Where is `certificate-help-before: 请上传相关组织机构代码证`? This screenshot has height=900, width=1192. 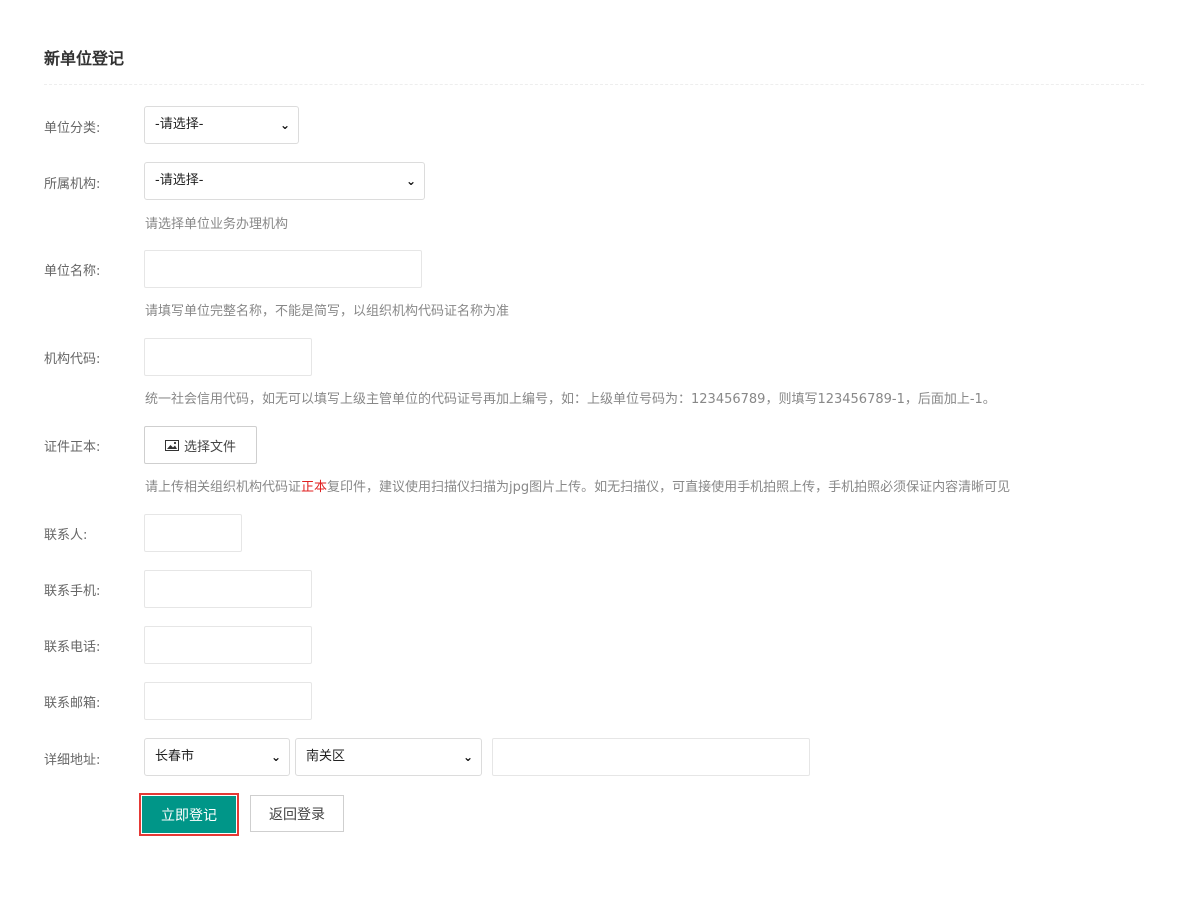 certificate-help-before: 请上传相关组织机构代码证 is located at coordinates (223, 487).